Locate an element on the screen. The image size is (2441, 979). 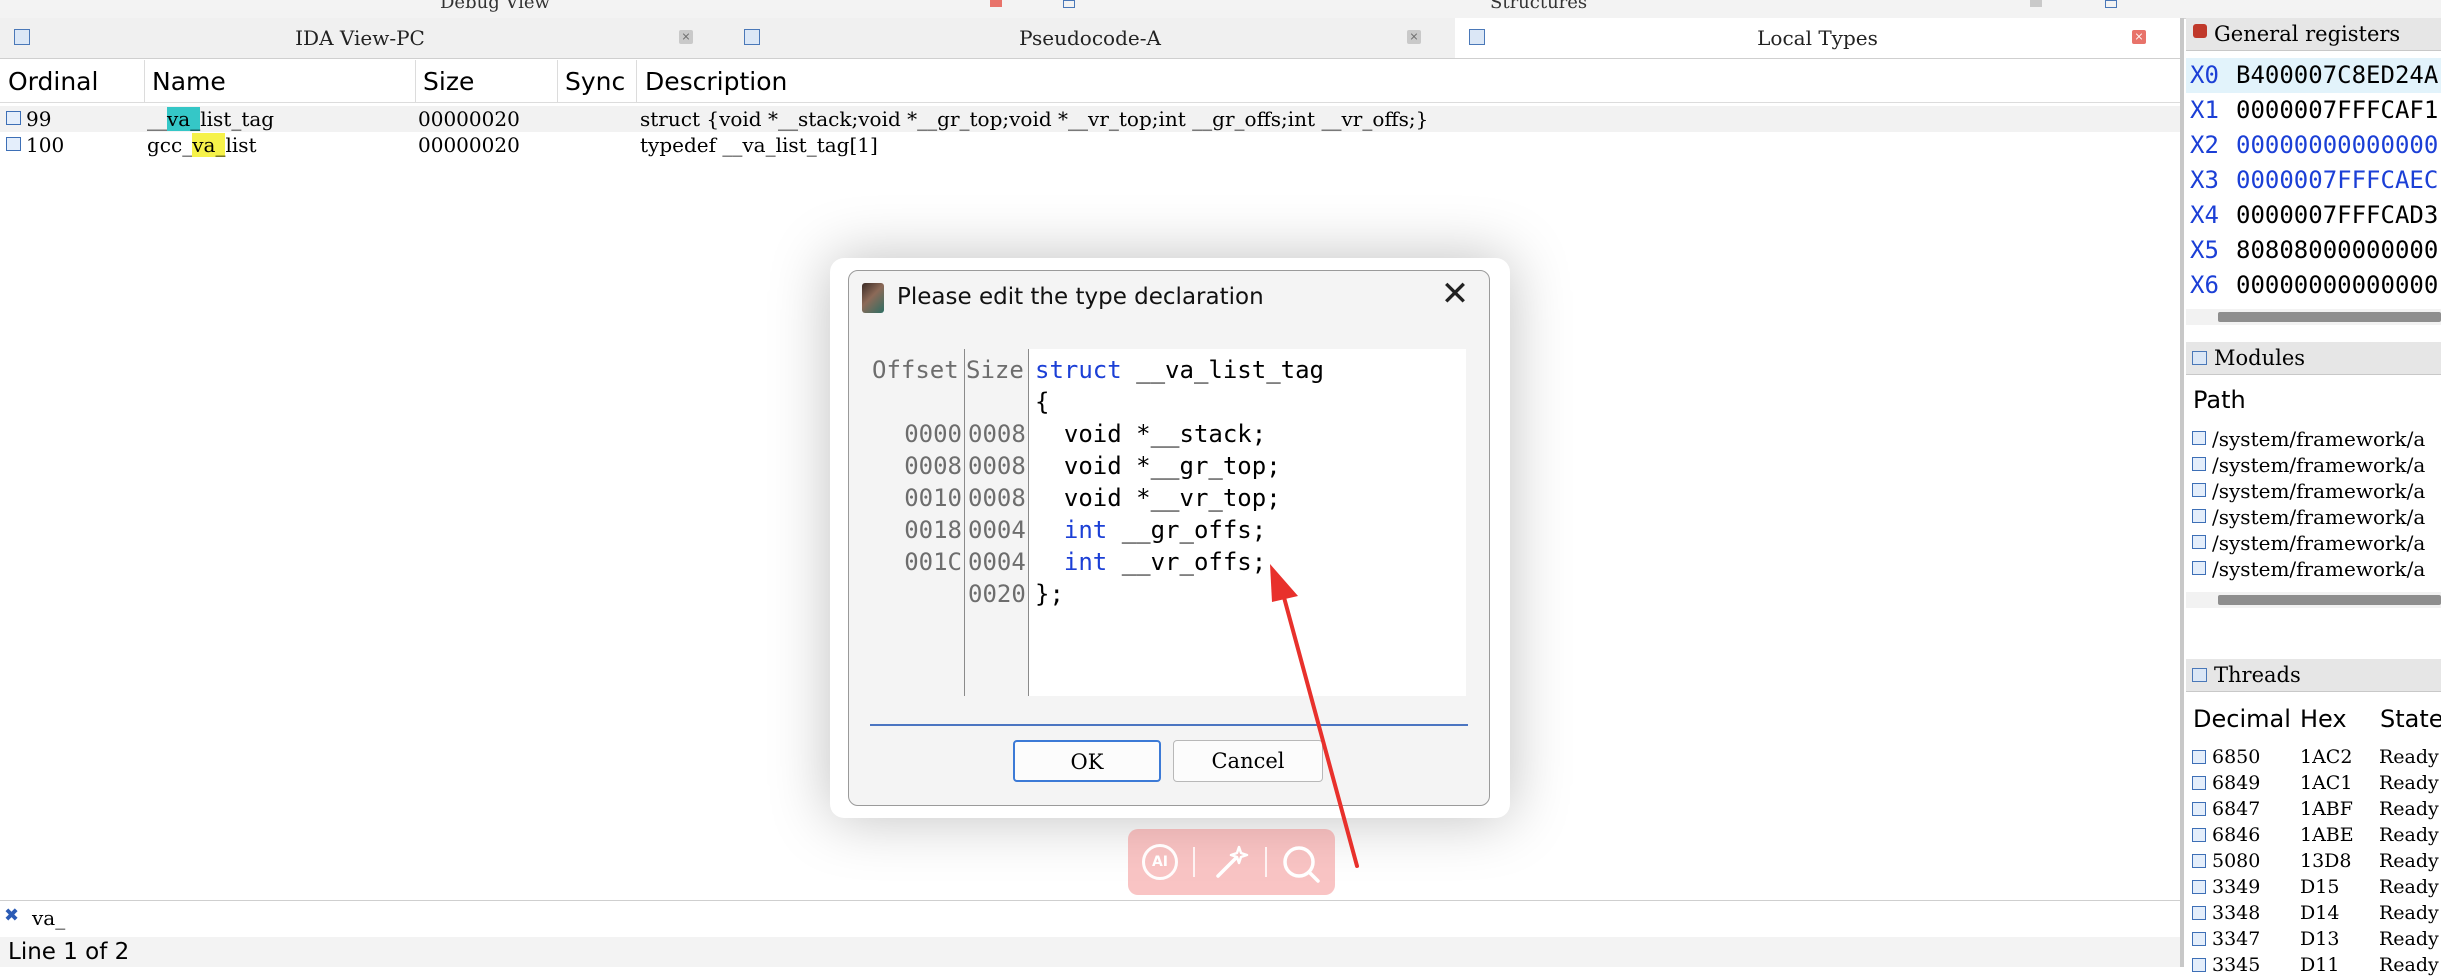
clear-filter-icon: ✖ is located at coordinates (11, 915).